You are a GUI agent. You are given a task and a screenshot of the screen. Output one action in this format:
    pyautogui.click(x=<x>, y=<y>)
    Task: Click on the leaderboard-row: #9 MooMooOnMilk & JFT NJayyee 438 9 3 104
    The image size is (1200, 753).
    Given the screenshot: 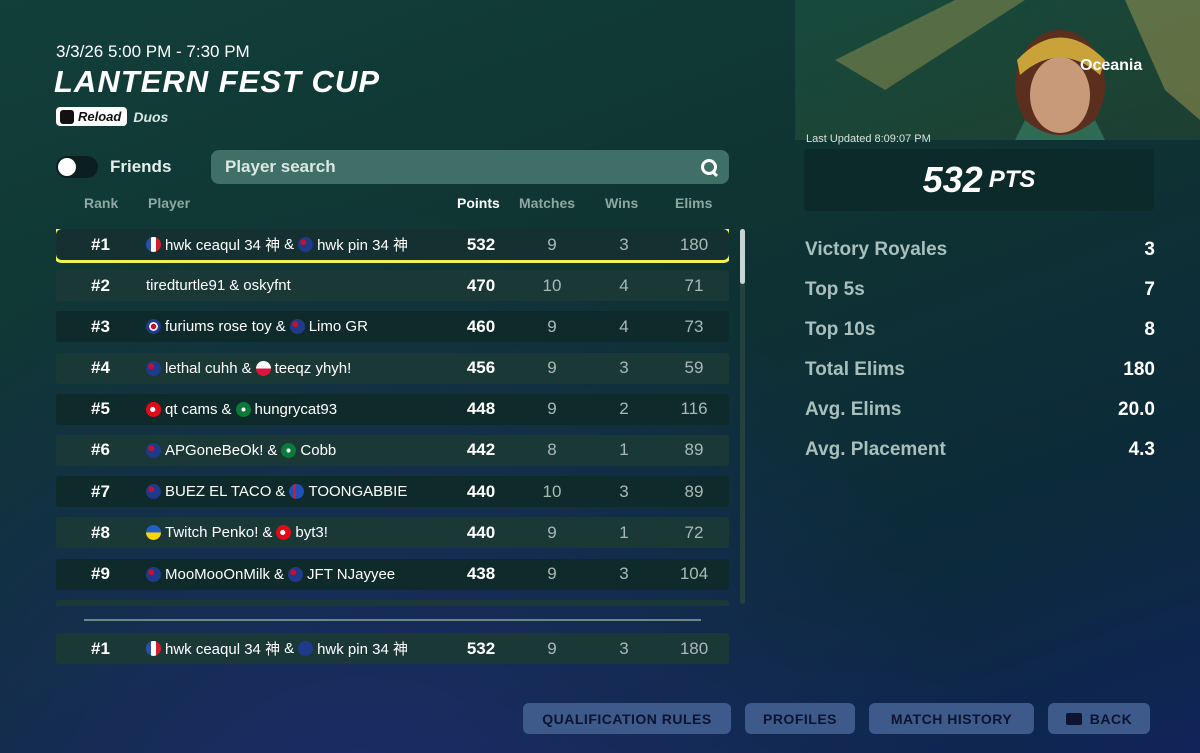 What is the action you would take?
    pyautogui.click(x=392, y=574)
    